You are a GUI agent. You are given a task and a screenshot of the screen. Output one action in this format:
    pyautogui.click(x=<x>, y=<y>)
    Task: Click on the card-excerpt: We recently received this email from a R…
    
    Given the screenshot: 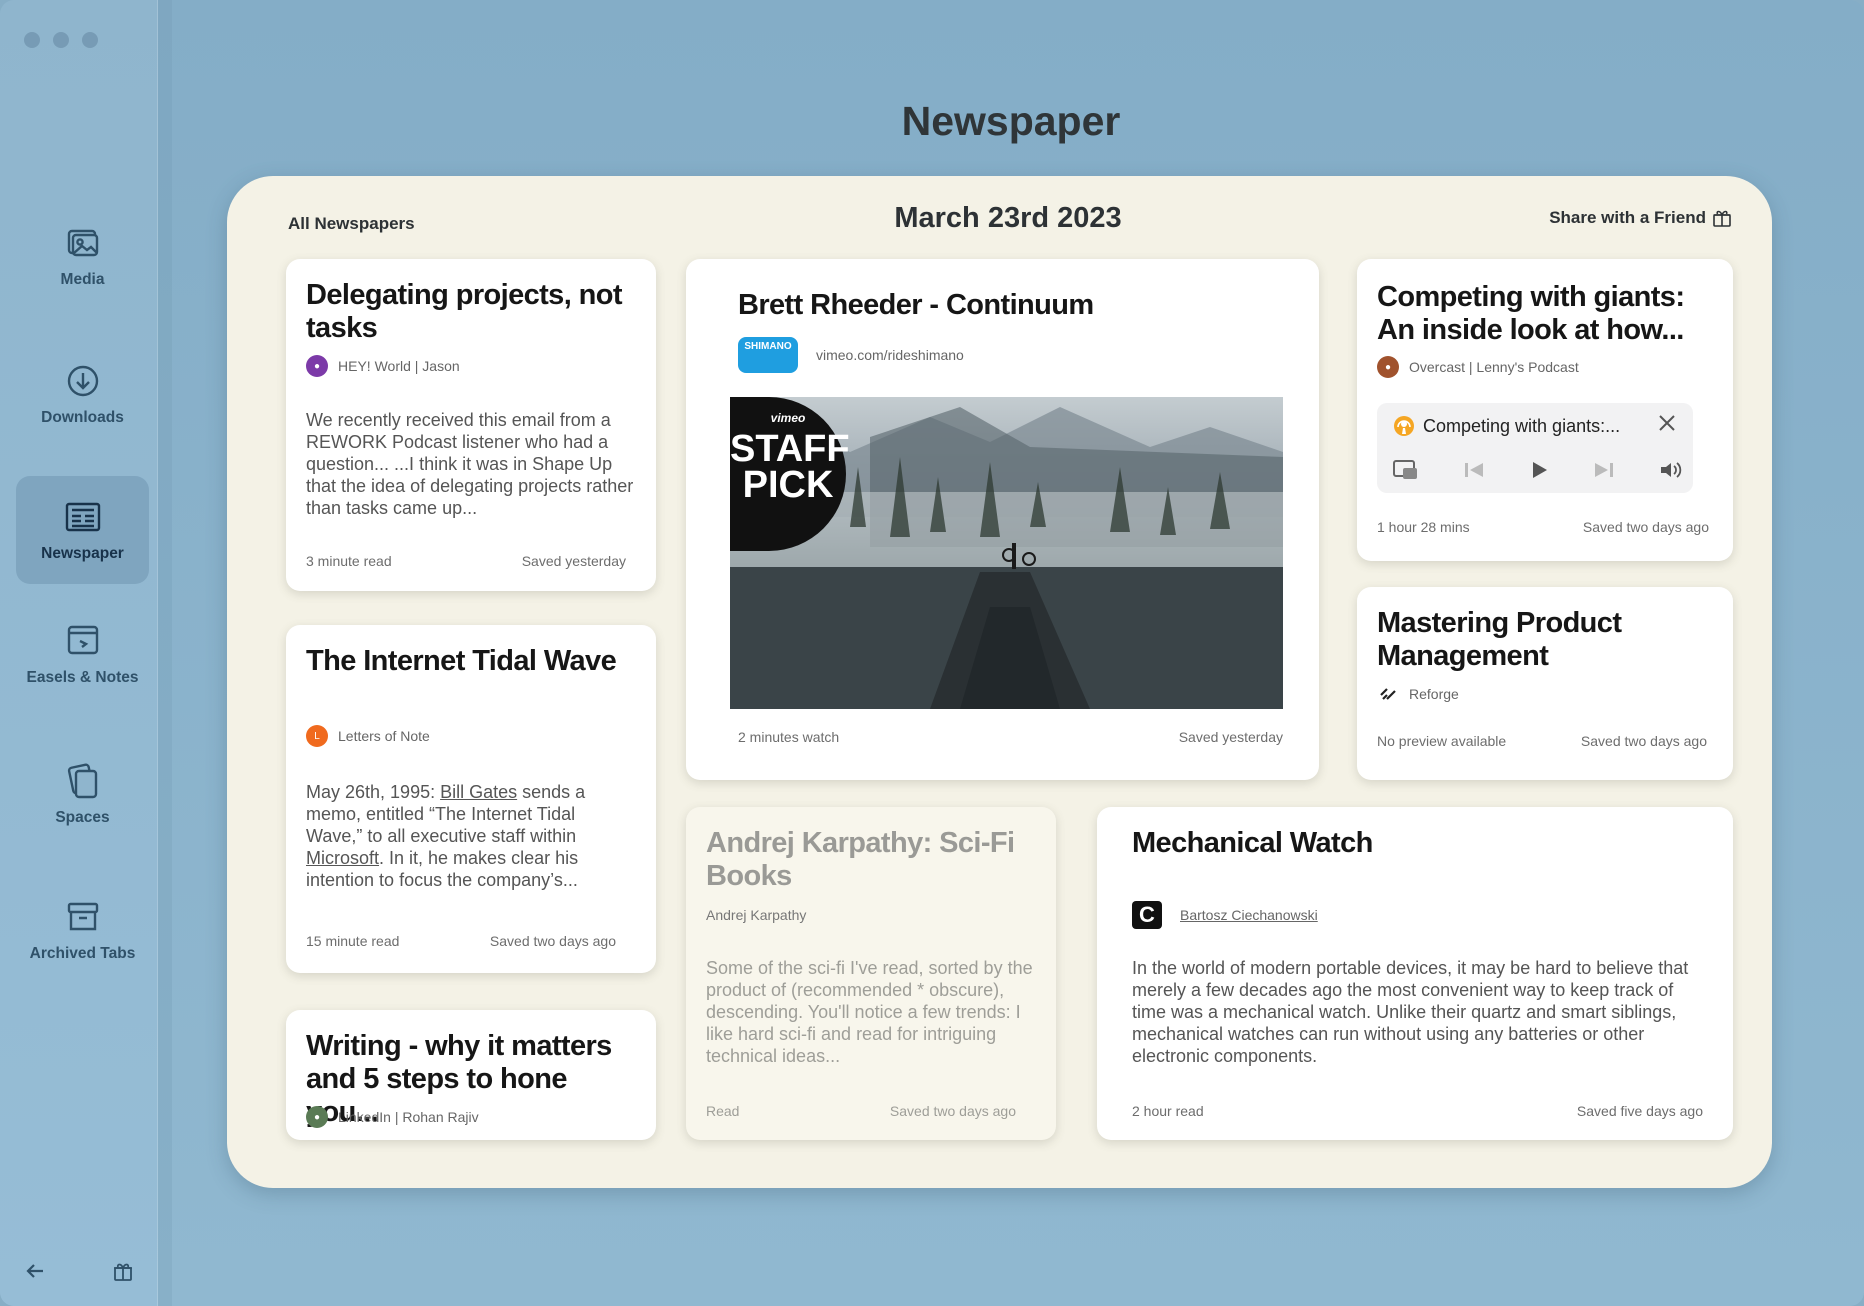 What is the action you would take?
    pyautogui.click(x=470, y=464)
    